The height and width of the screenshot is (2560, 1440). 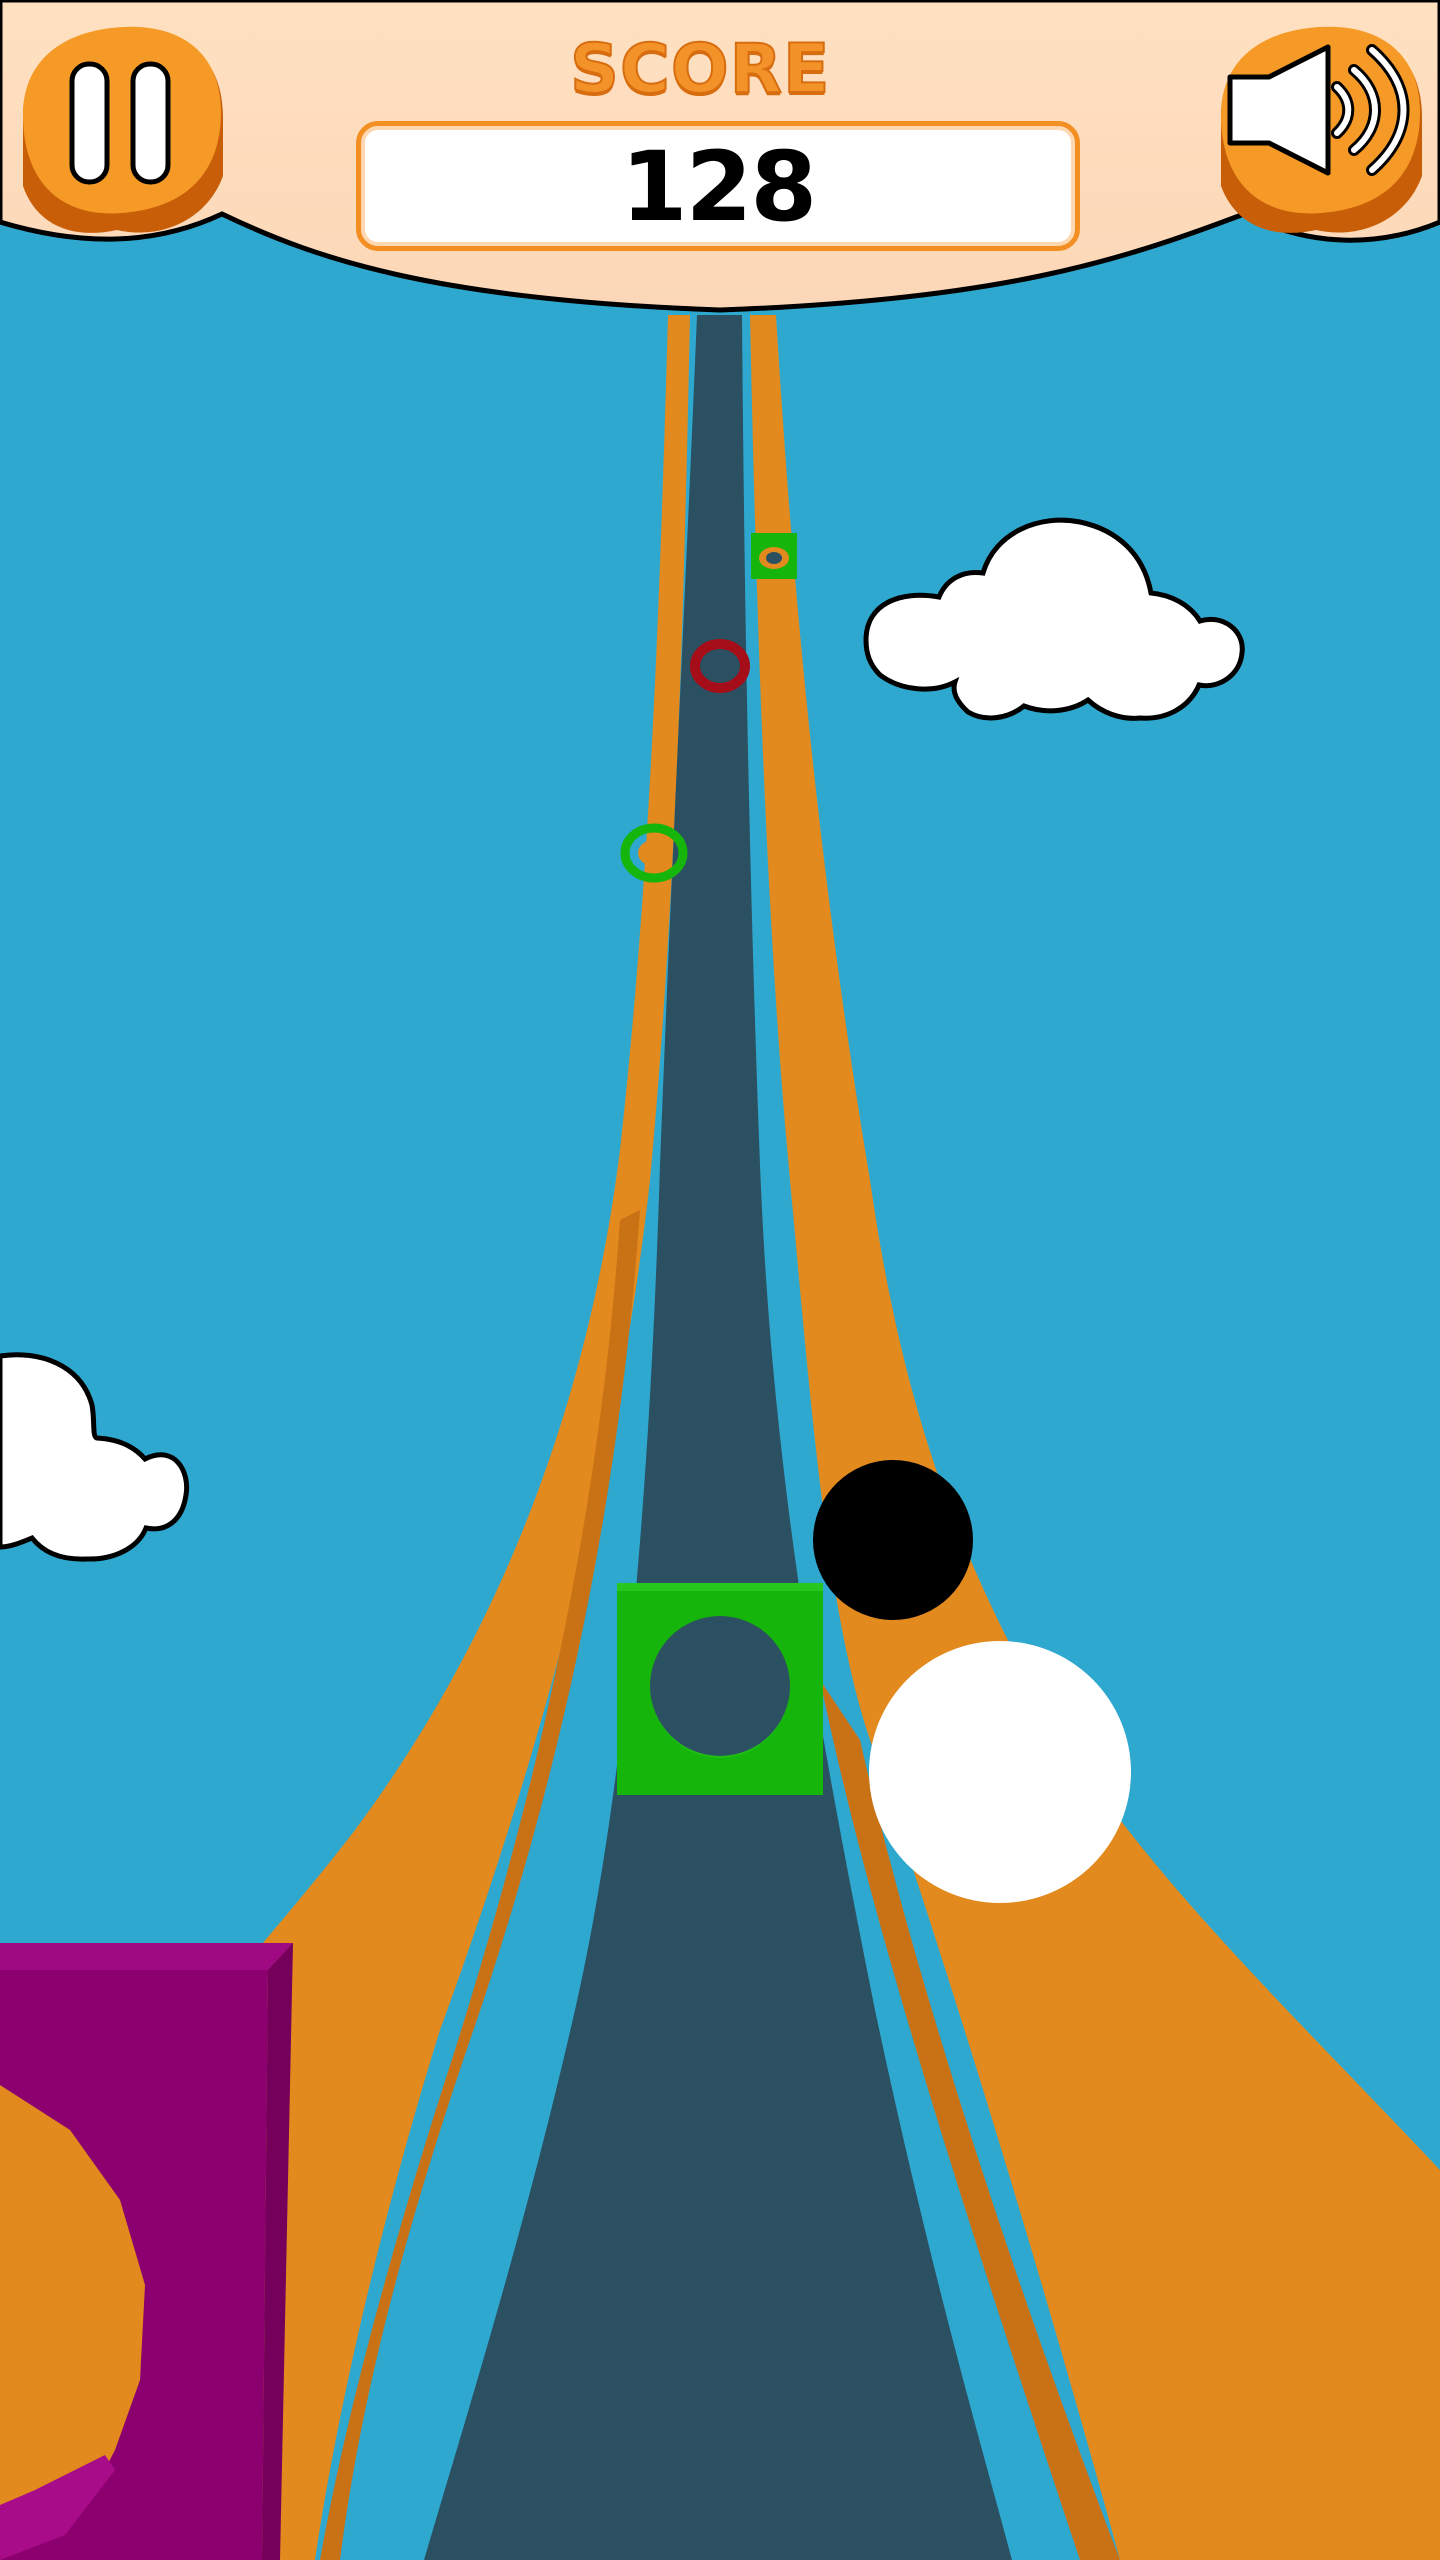 What do you see at coordinates (700, 69) in the screenshot?
I see `score-label: SCORE` at bounding box center [700, 69].